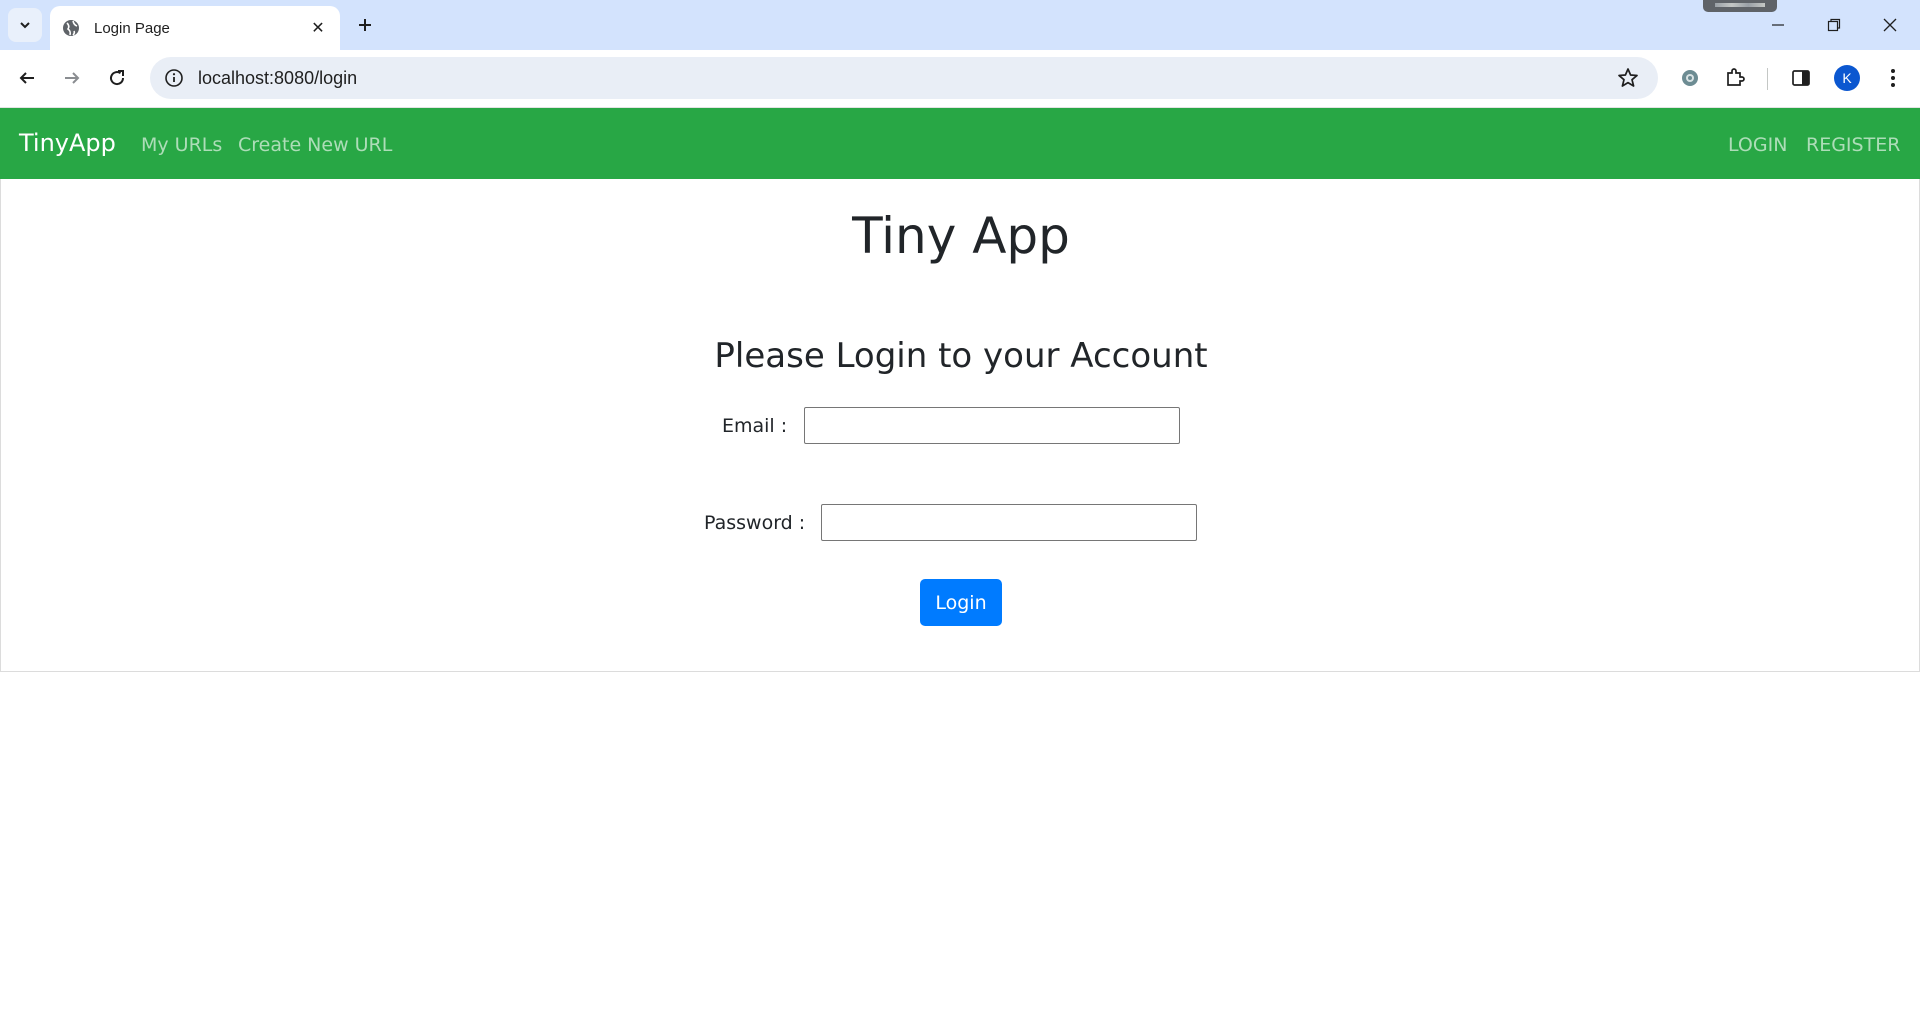 Image resolution: width=1920 pixels, height=1020 pixels. I want to click on side-panel-icon, so click(1801, 78).